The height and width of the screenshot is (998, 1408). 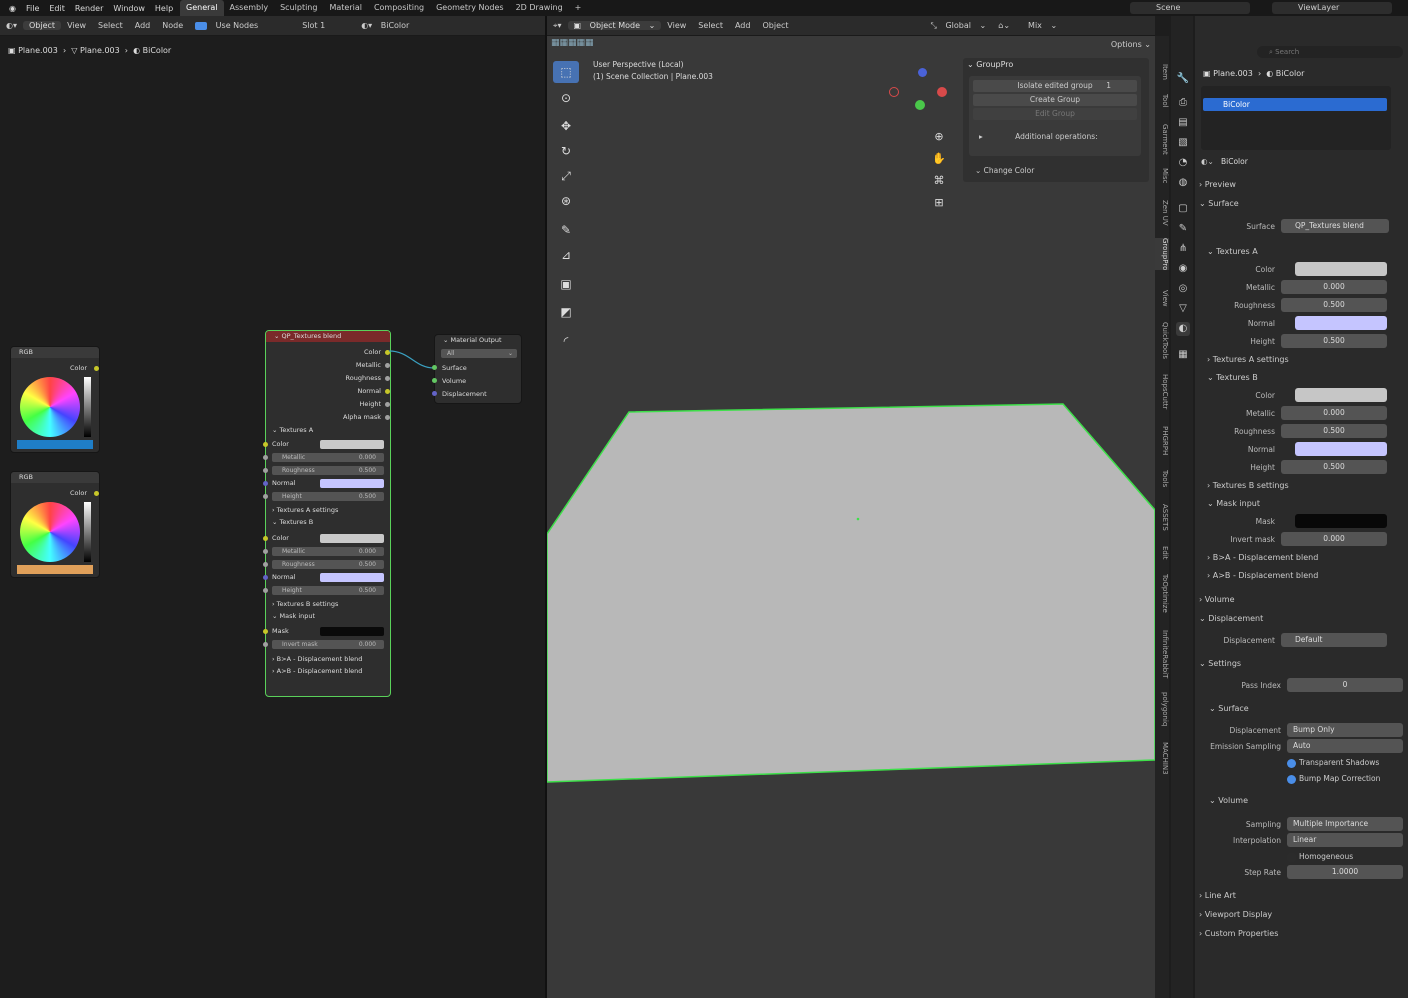 I want to click on blender-logo-icon: ◉, so click(x=12, y=8).